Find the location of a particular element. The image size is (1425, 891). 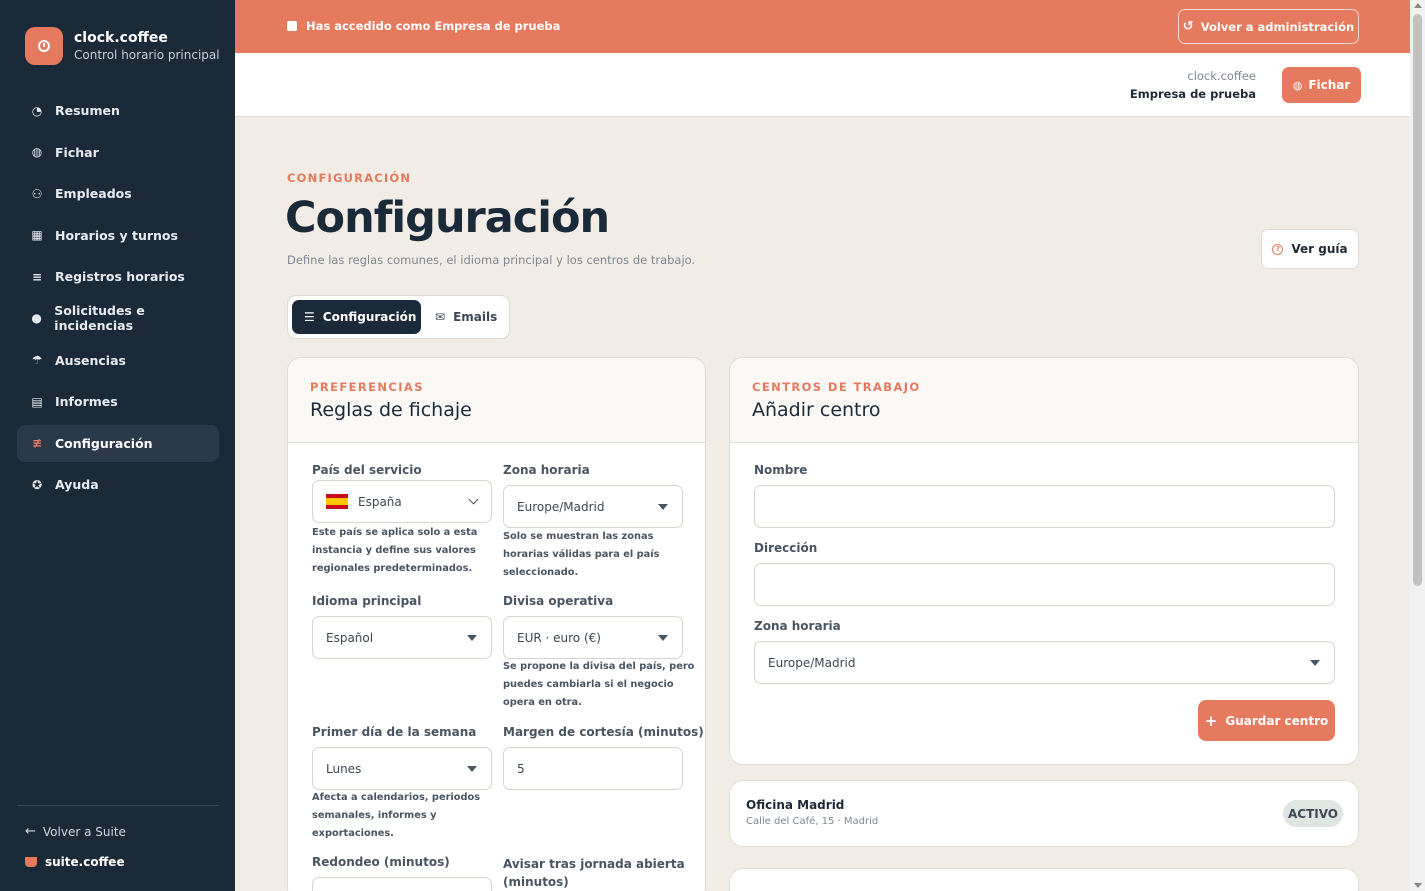

center-list-item is located at coordinates (1044, 879).